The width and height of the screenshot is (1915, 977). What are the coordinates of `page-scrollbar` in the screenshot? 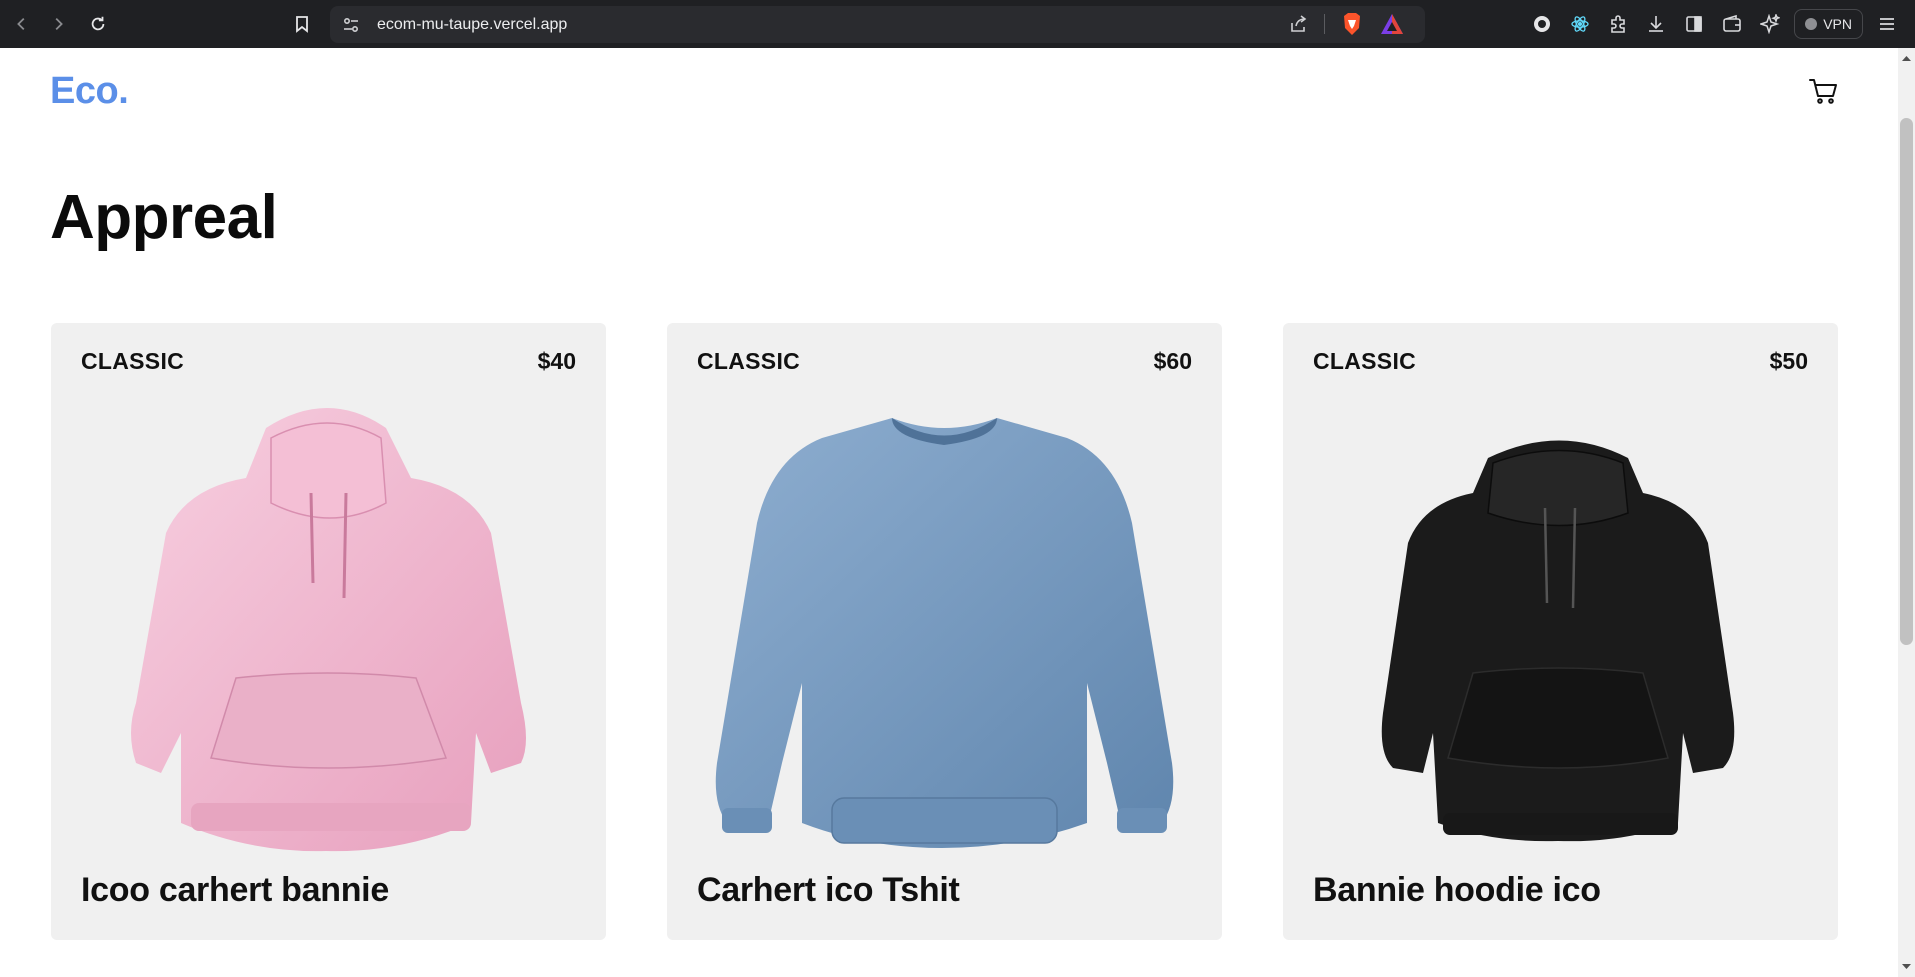 It's located at (1906, 512).